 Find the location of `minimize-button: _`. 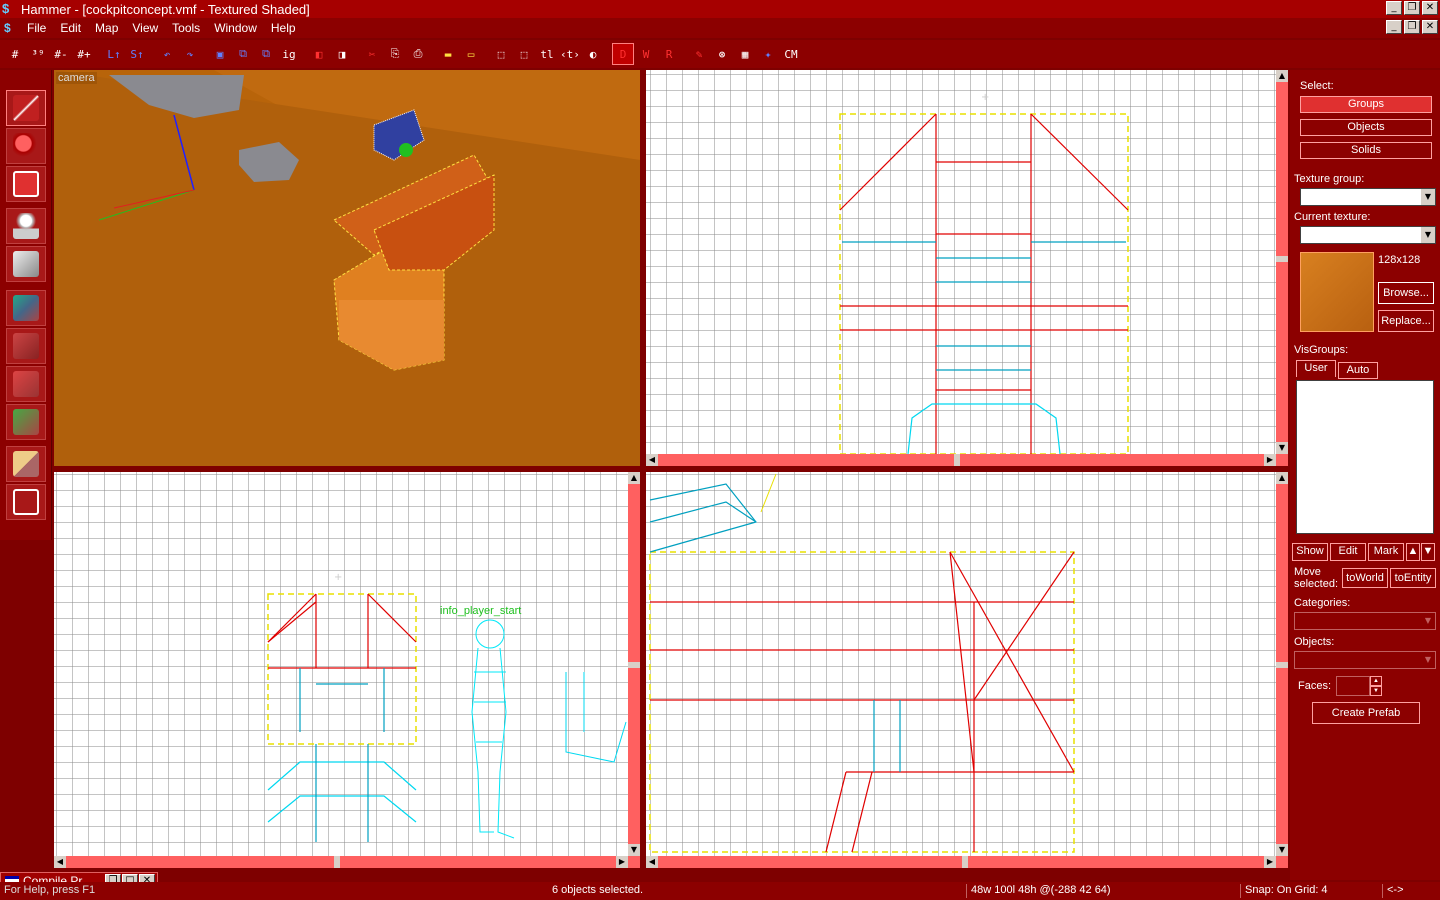

minimize-button: _ is located at coordinates (1394, 8).